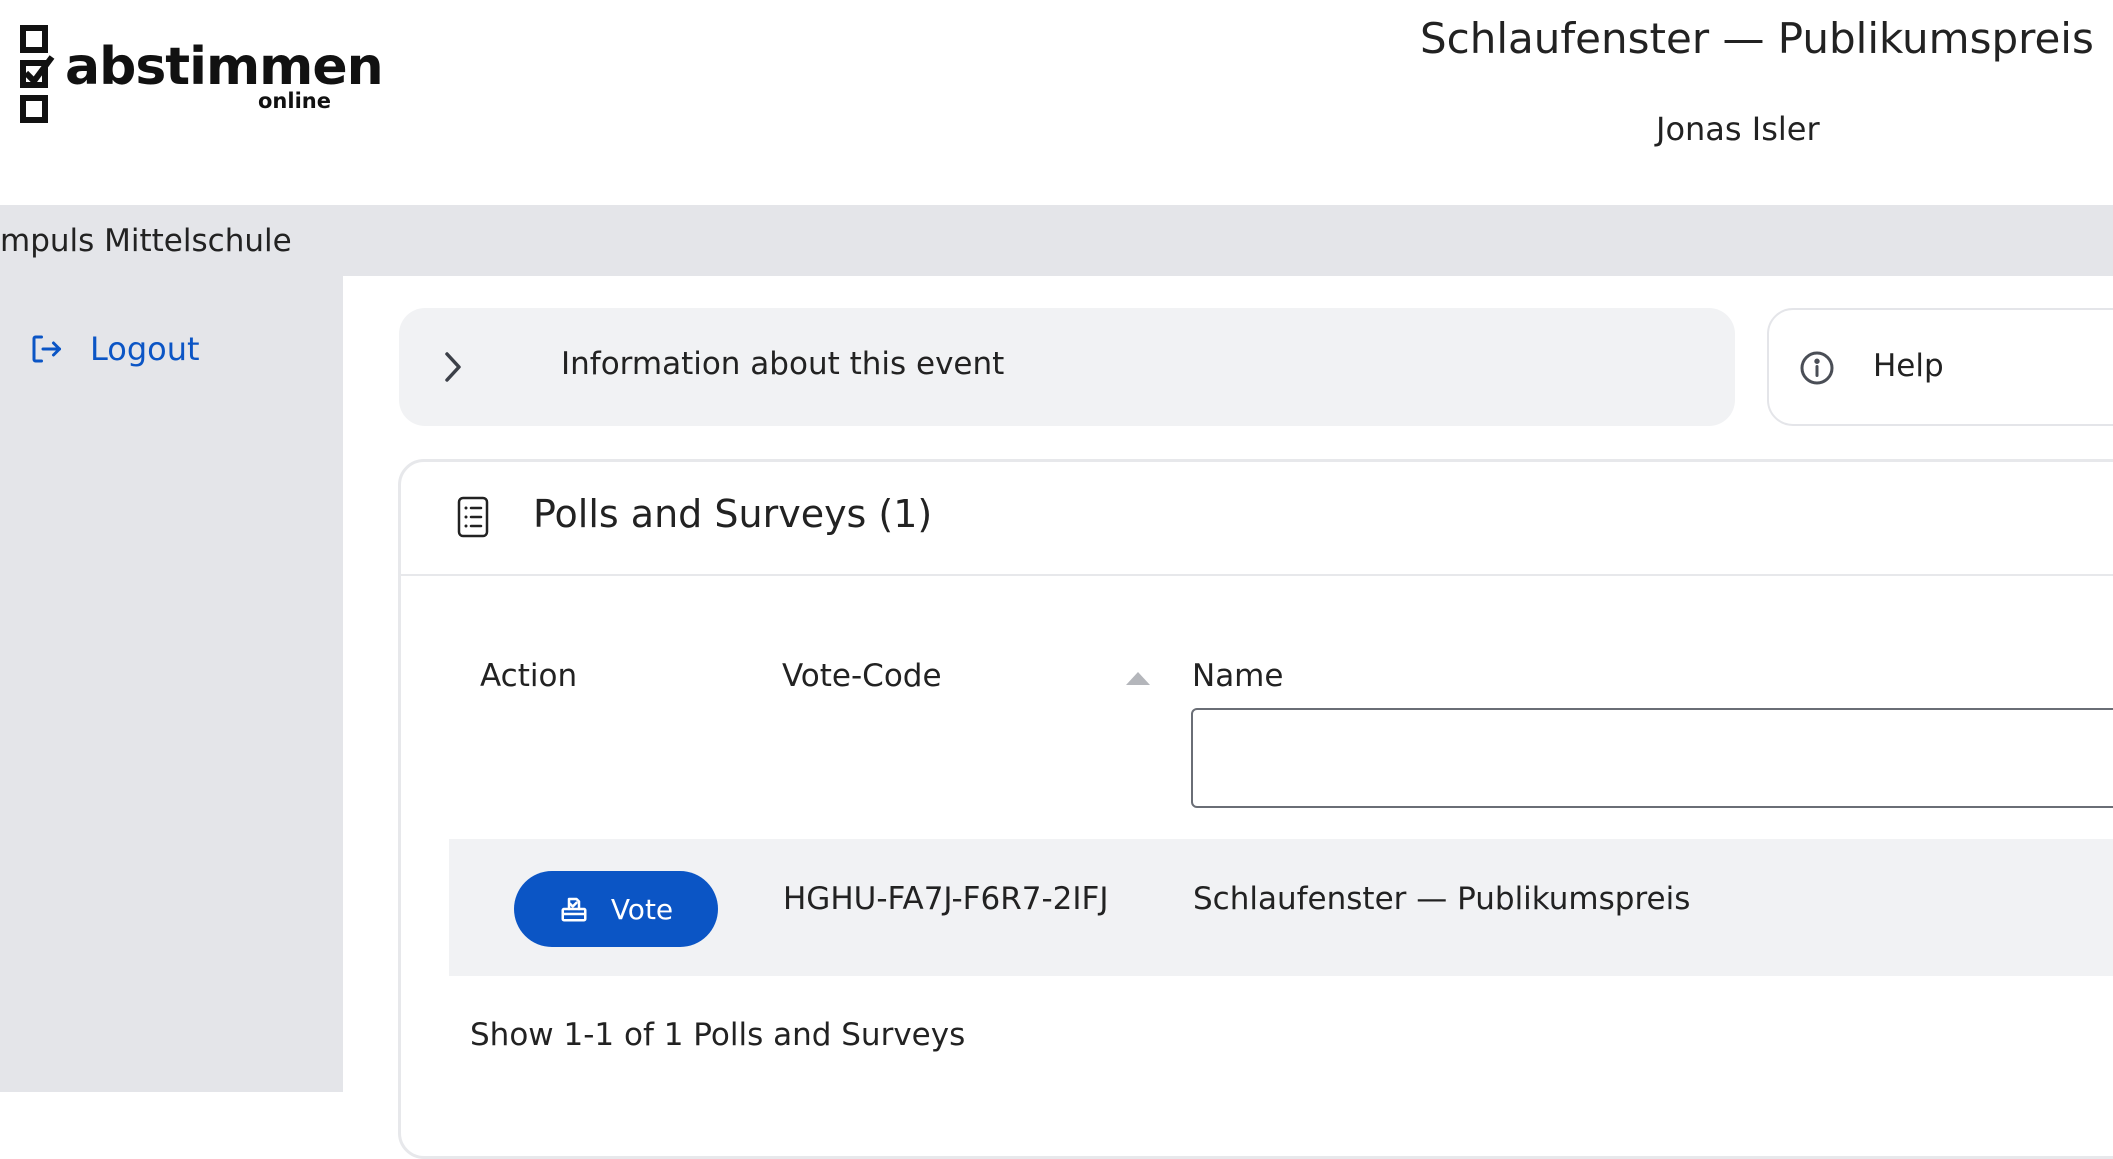 Image resolution: width=2113 pixels, height=1159 pixels. I want to click on polls-card-header: Polls and Surveys (1), so click(1257, 519).